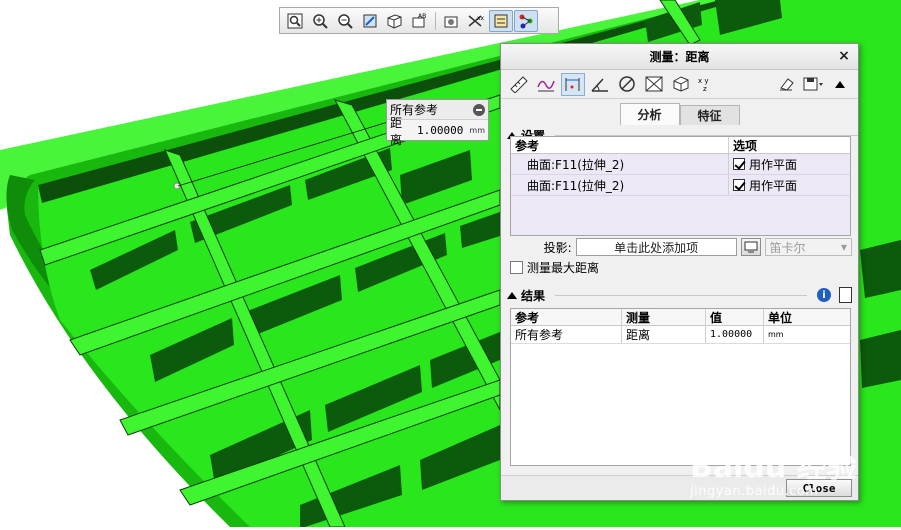 The width and height of the screenshot is (901, 530). What do you see at coordinates (844, 56) in the screenshot?
I see `close-icon: ×` at bounding box center [844, 56].